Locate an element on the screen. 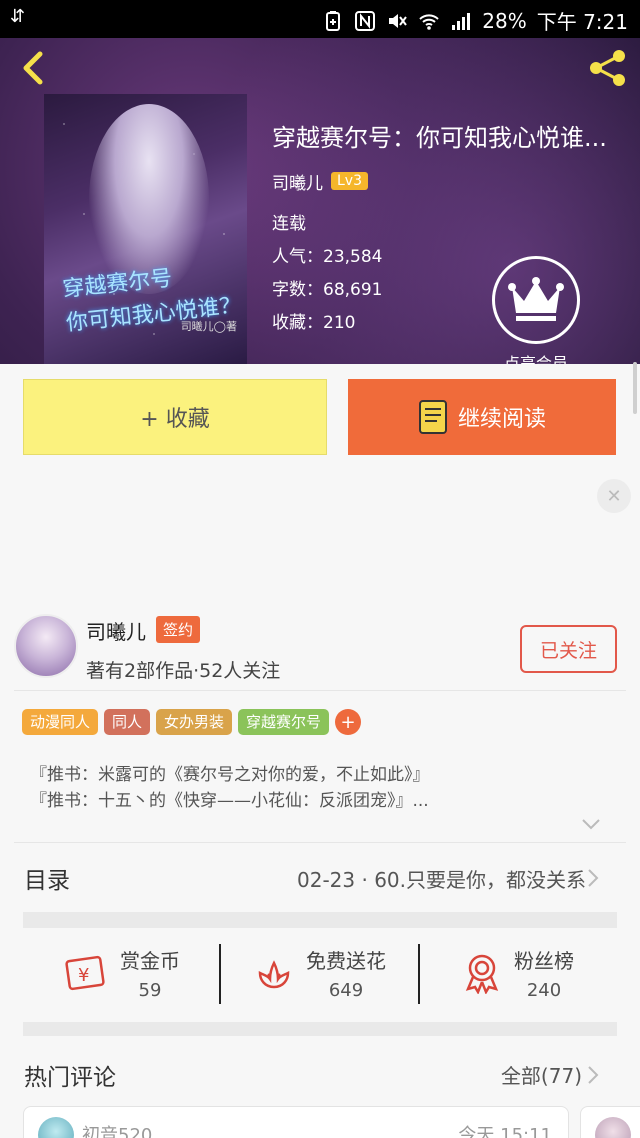  author-stats: 著有2部作品·52人关注 is located at coordinates (183, 671).